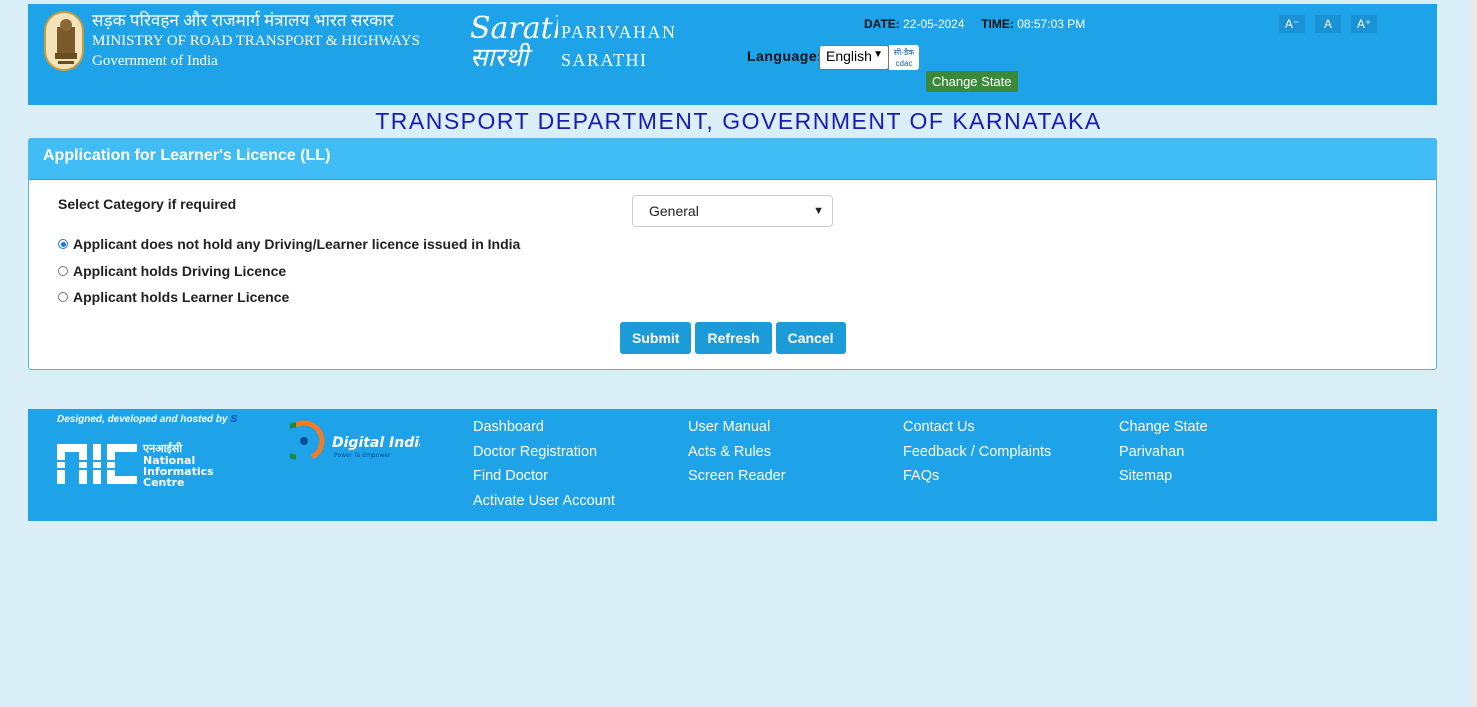  What do you see at coordinates (162, 448) in the screenshot?
I see `svg-text: एनआईसी` at bounding box center [162, 448].